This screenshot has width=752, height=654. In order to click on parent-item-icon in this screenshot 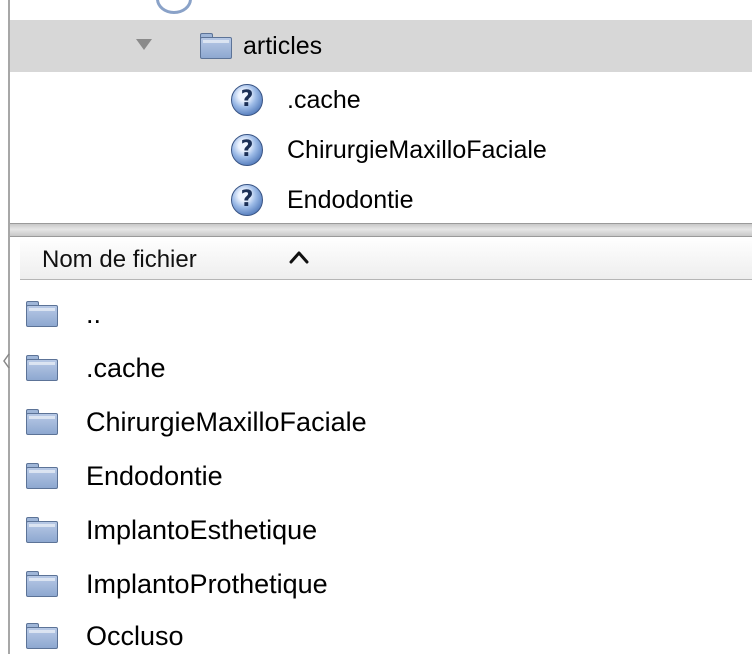, I will do `click(174, 7)`.